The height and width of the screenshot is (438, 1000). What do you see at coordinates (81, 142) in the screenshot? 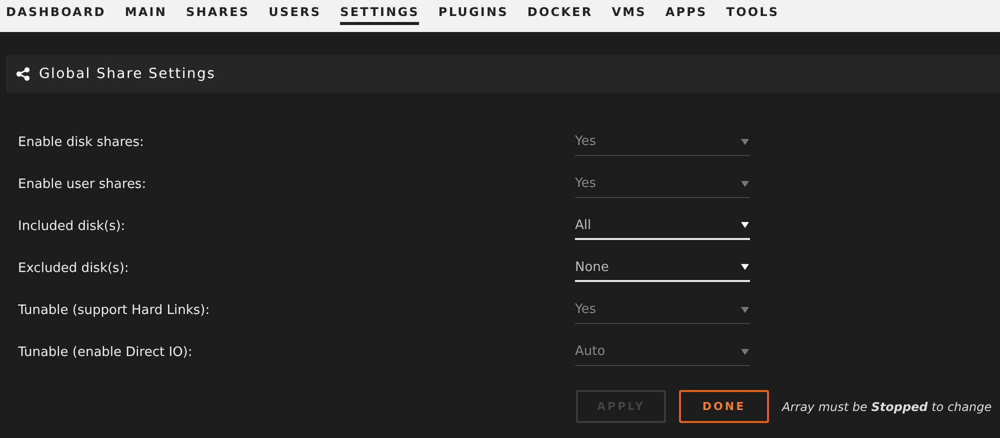
I see `setting-label: Enable disk shares:` at bounding box center [81, 142].